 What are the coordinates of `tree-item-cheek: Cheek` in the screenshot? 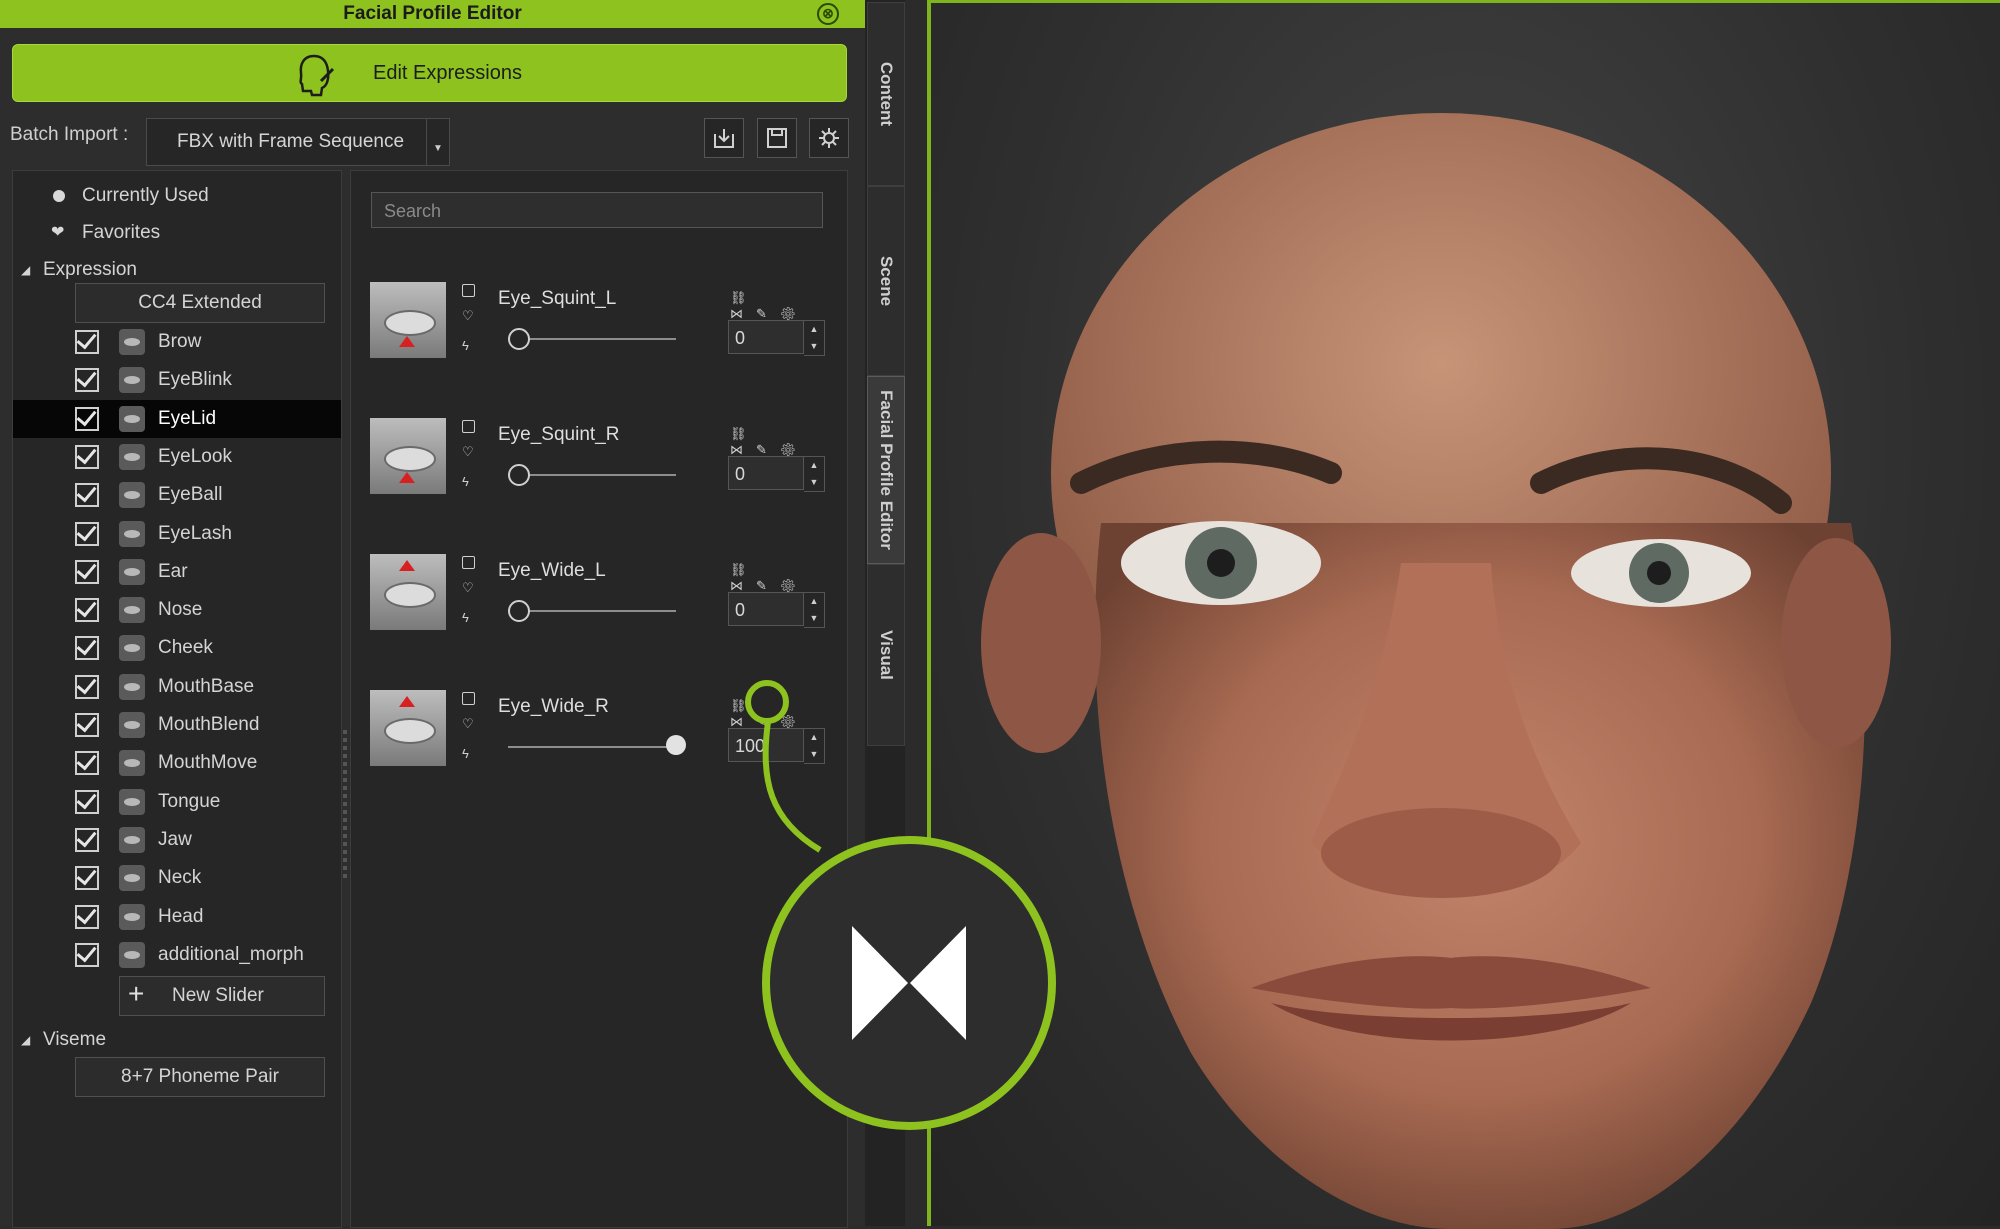 It's located at (177, 648).